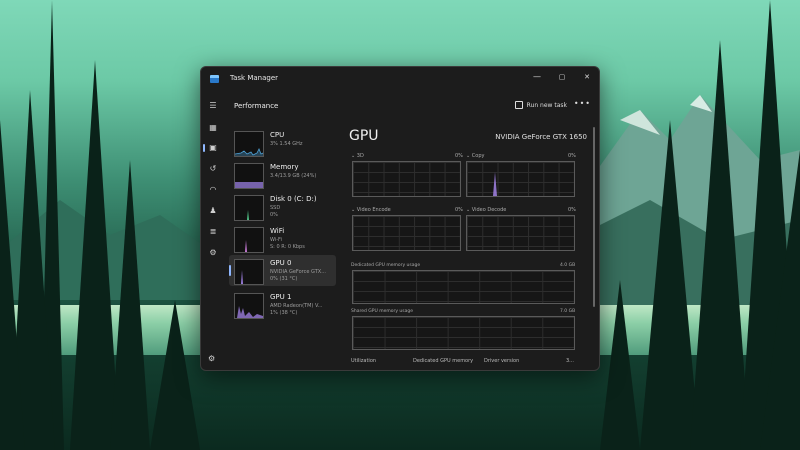  What do you see at coordinates (475, 156) in the screenshot?
I see `engine-dropdown-copy: ⌄ Copy` at bounding box center [475, 156].